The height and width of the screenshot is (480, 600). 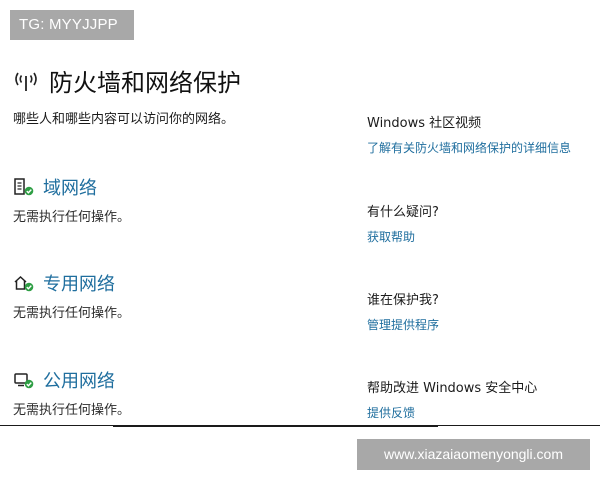 What do you see at coordinates (72, 313) in the screenshot?
I see `private-network-status: 无需执行任何操作。` at bounding box center [72, 313].